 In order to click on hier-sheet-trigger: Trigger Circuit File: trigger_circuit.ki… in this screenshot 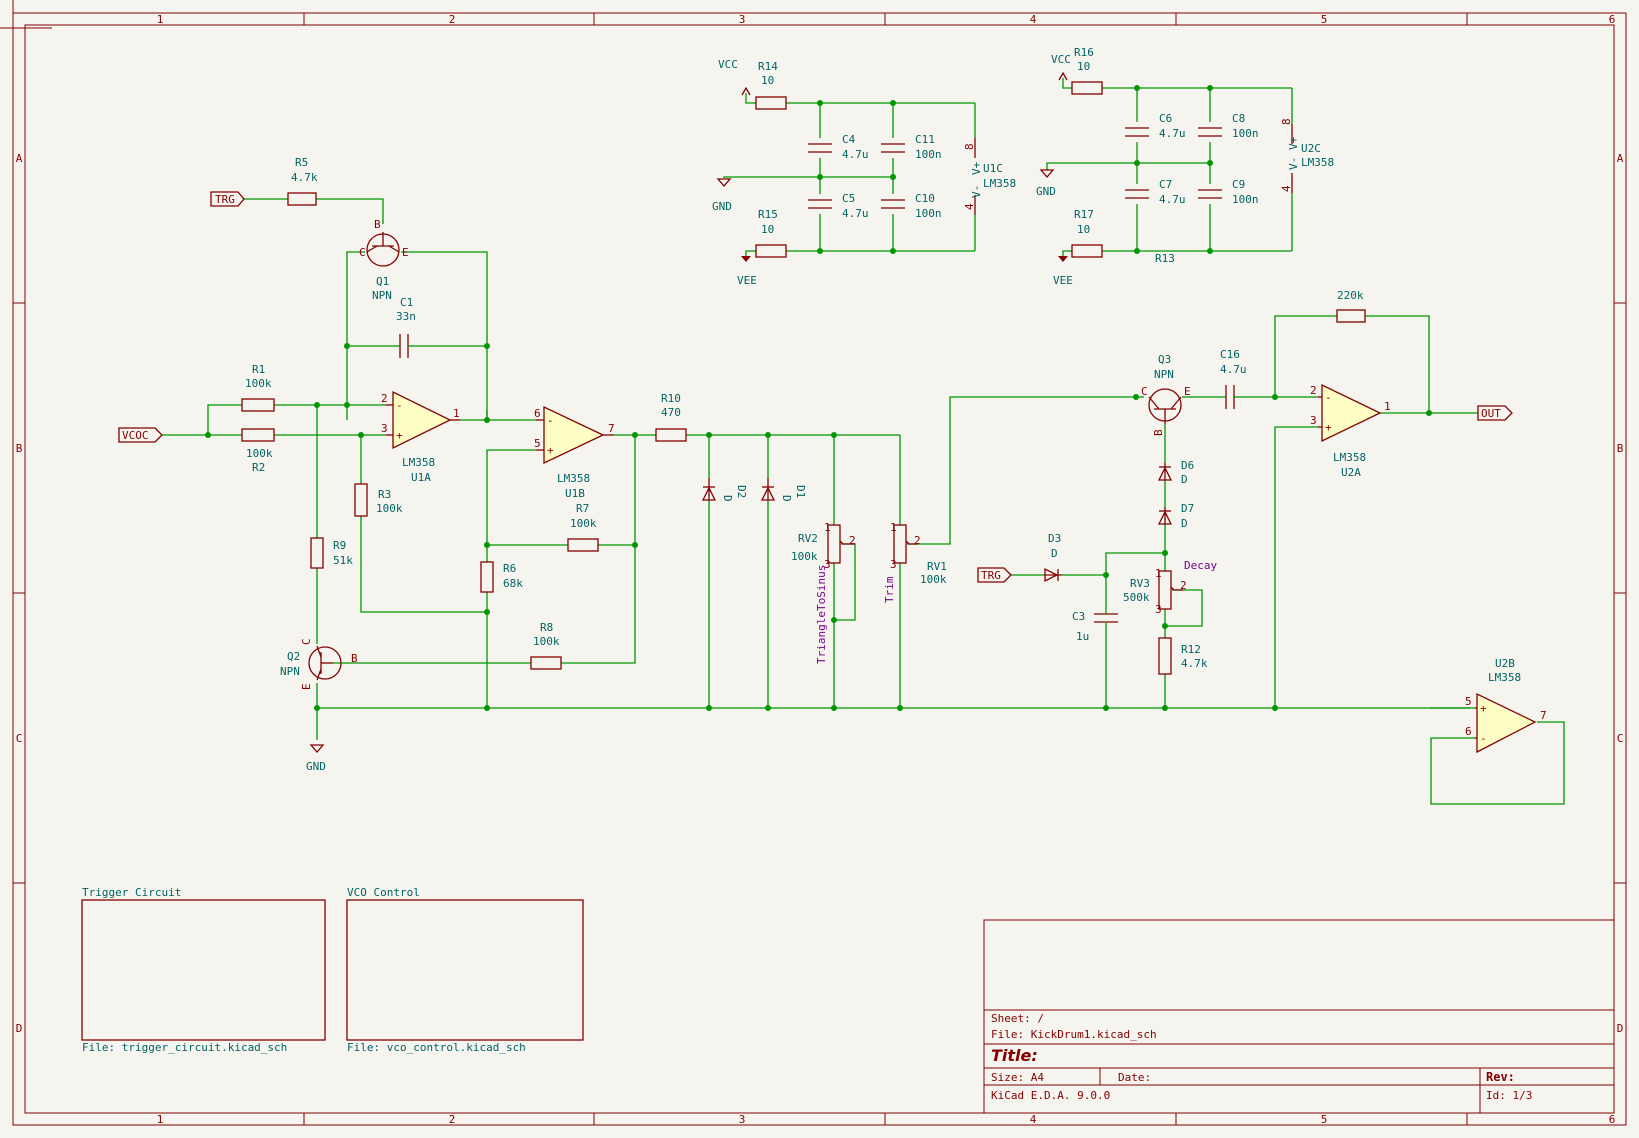, I will do `click(203, 970)`.